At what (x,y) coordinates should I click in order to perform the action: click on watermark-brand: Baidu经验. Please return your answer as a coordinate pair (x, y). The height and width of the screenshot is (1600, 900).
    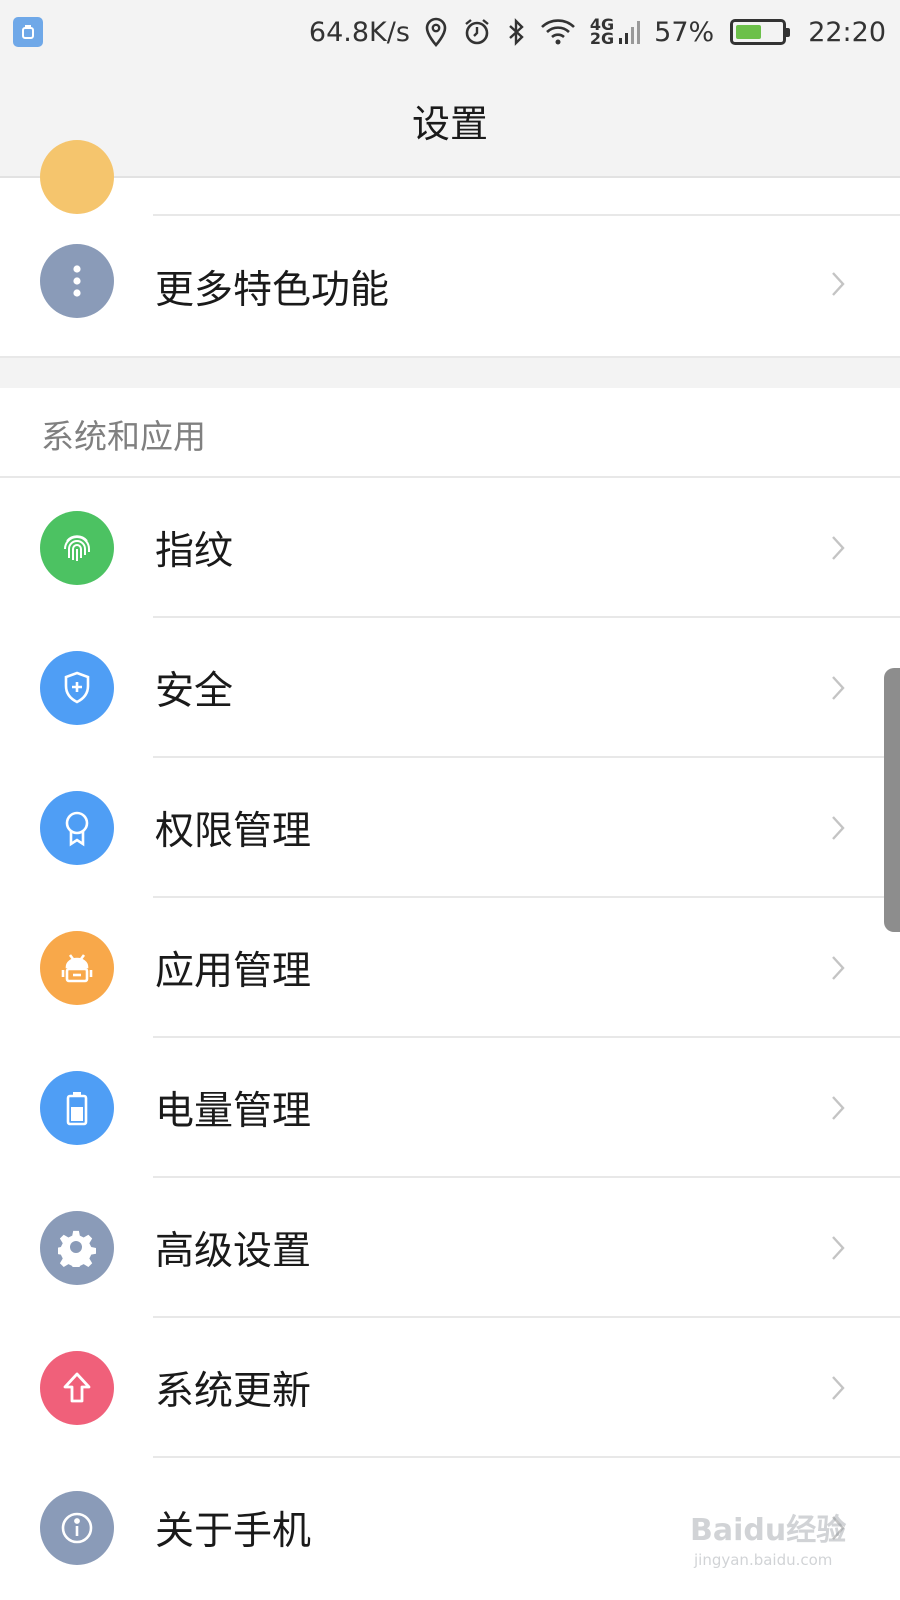
    Looking at the image, I should click on (768, 1530).